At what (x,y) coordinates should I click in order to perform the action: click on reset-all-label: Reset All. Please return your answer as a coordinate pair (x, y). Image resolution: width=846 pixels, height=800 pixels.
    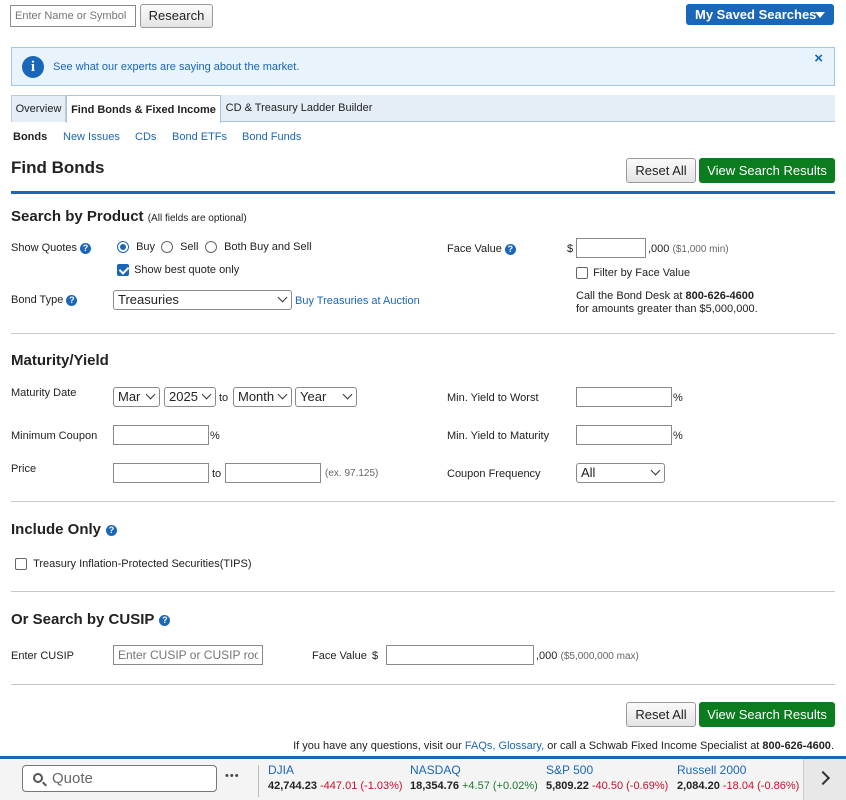
    Looking at the image, I should click on (661, 714).